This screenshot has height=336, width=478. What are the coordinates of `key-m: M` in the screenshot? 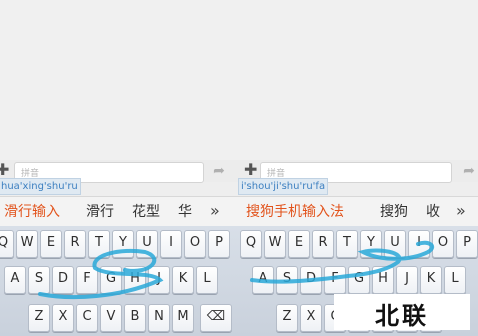 It's located at (183, 318).